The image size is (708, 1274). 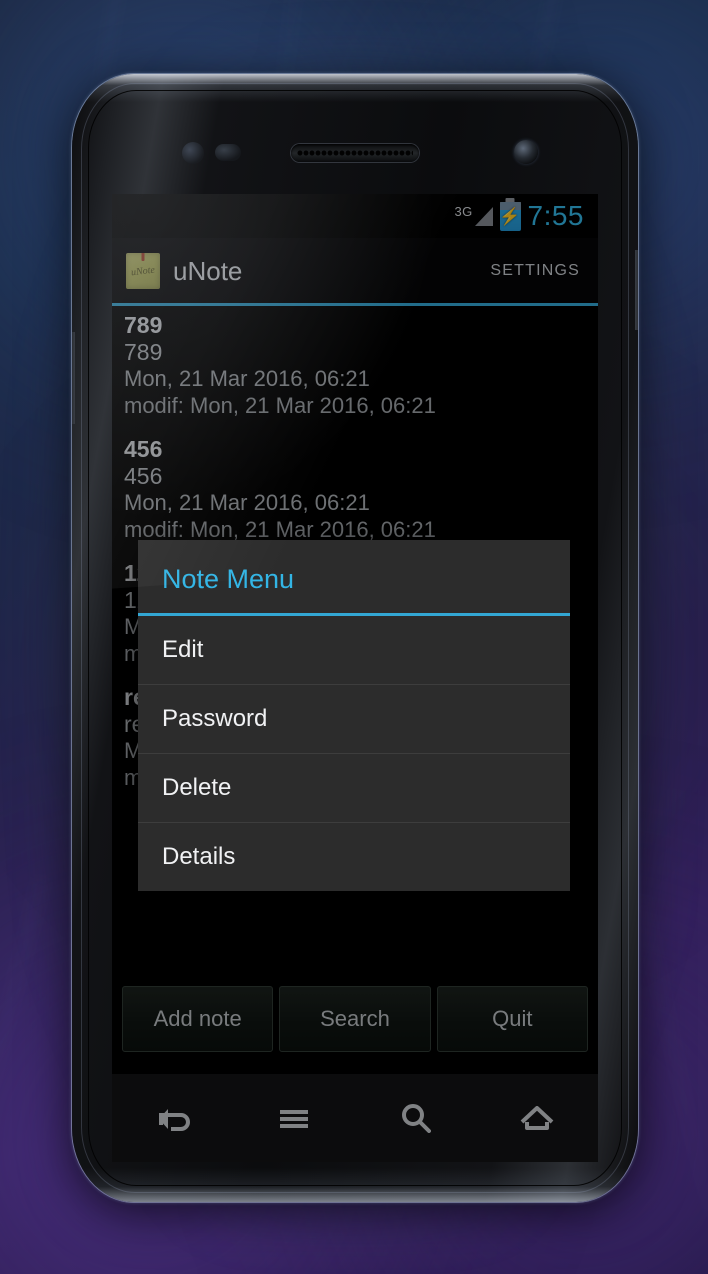 I want to click on menu-item-edit: Edit, so click(x=354, y=650).